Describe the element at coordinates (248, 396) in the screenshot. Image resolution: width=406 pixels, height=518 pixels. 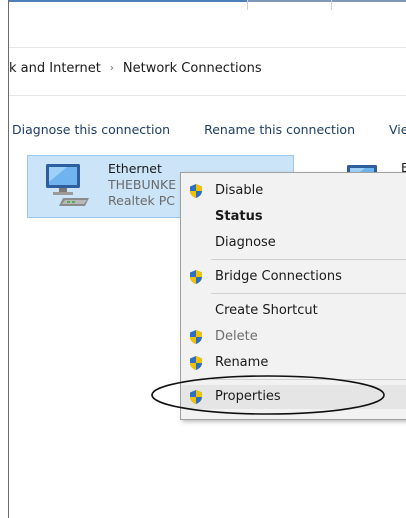
I see `menu-item-label: Properties` at that location.